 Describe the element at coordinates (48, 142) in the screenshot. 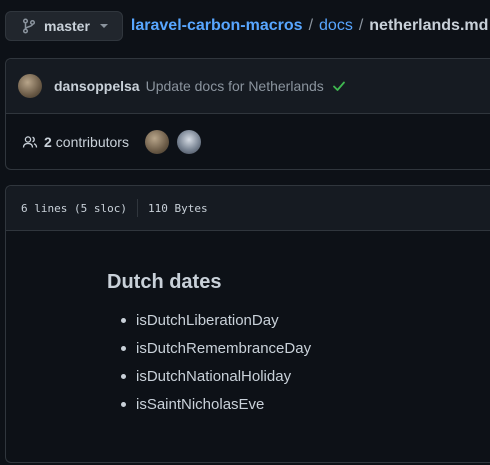

I see `contributors-count: 2` at that location.